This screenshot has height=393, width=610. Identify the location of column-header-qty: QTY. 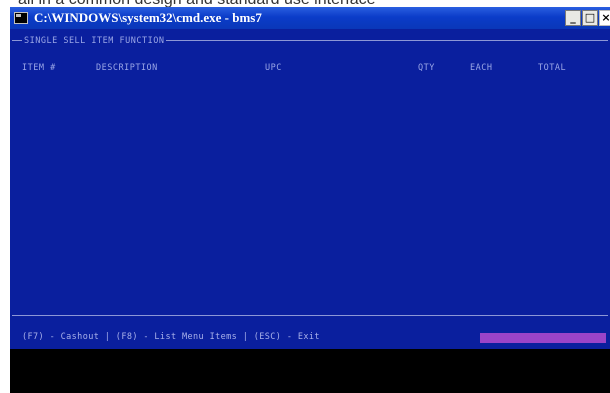
(426, 68).